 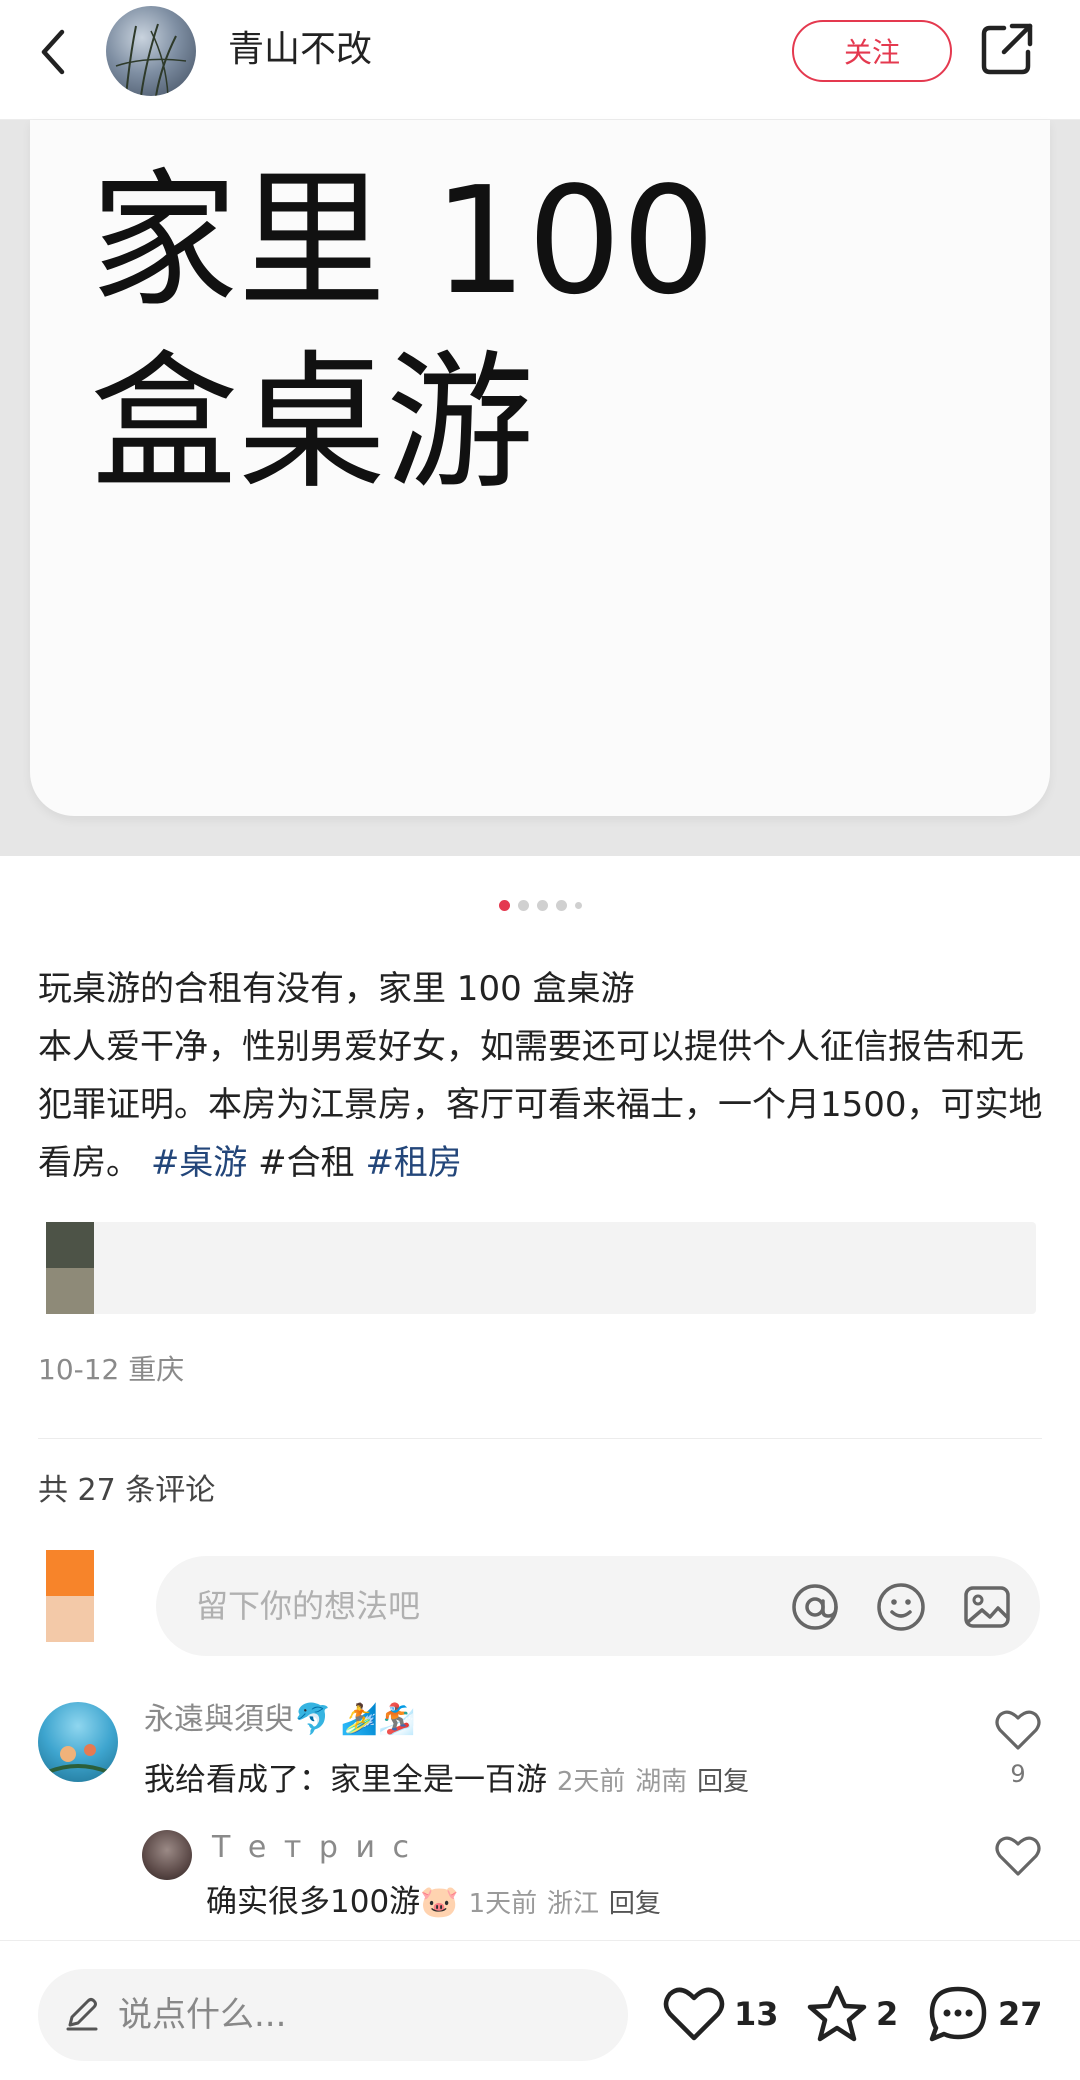 I want to click on comment-count: 27, so click(x=1020, y=2014).